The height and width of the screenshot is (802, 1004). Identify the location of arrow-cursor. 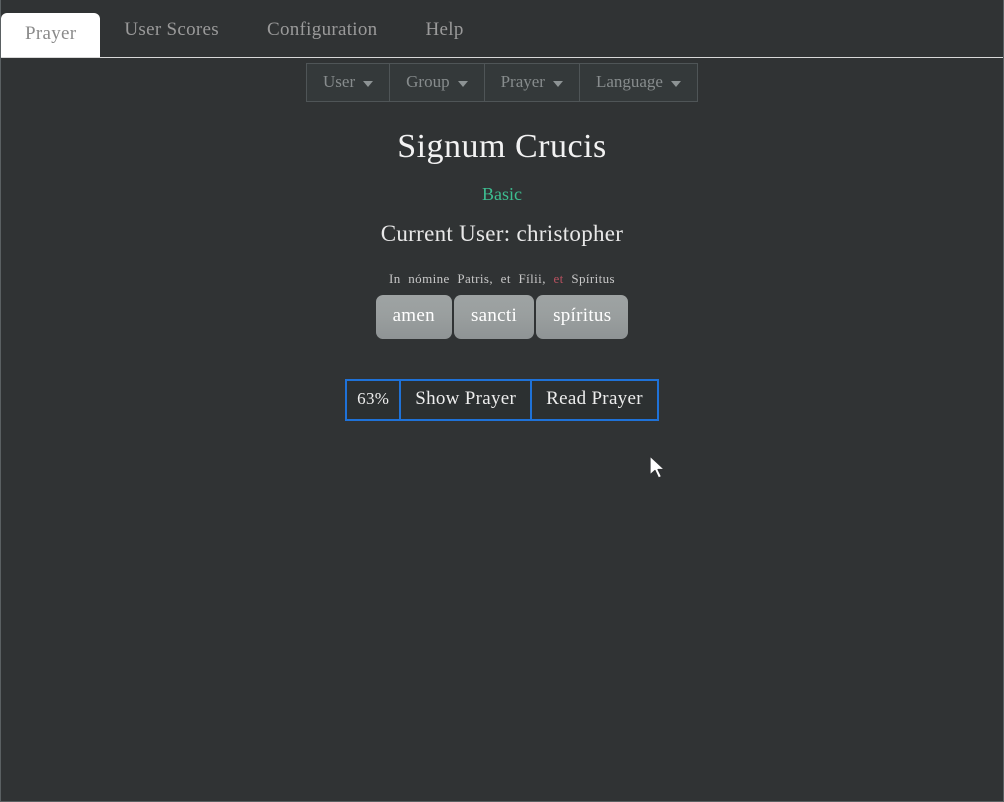
(657, 467).